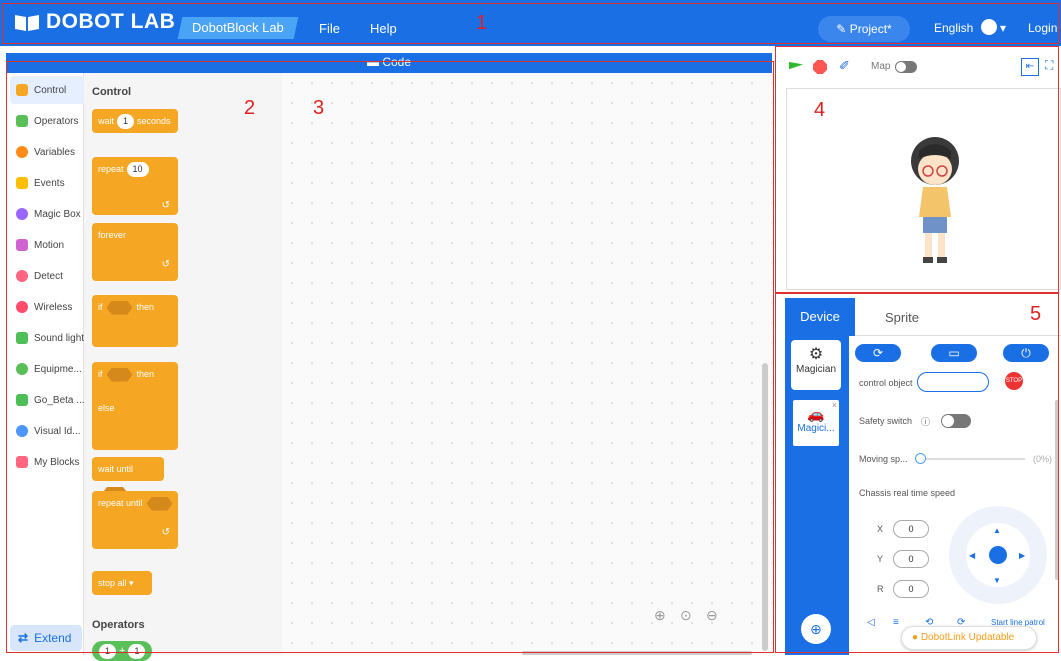  Describe the element at coordinates (135, 321) in the screenshot. I see `block-if-then: if then` at that location.